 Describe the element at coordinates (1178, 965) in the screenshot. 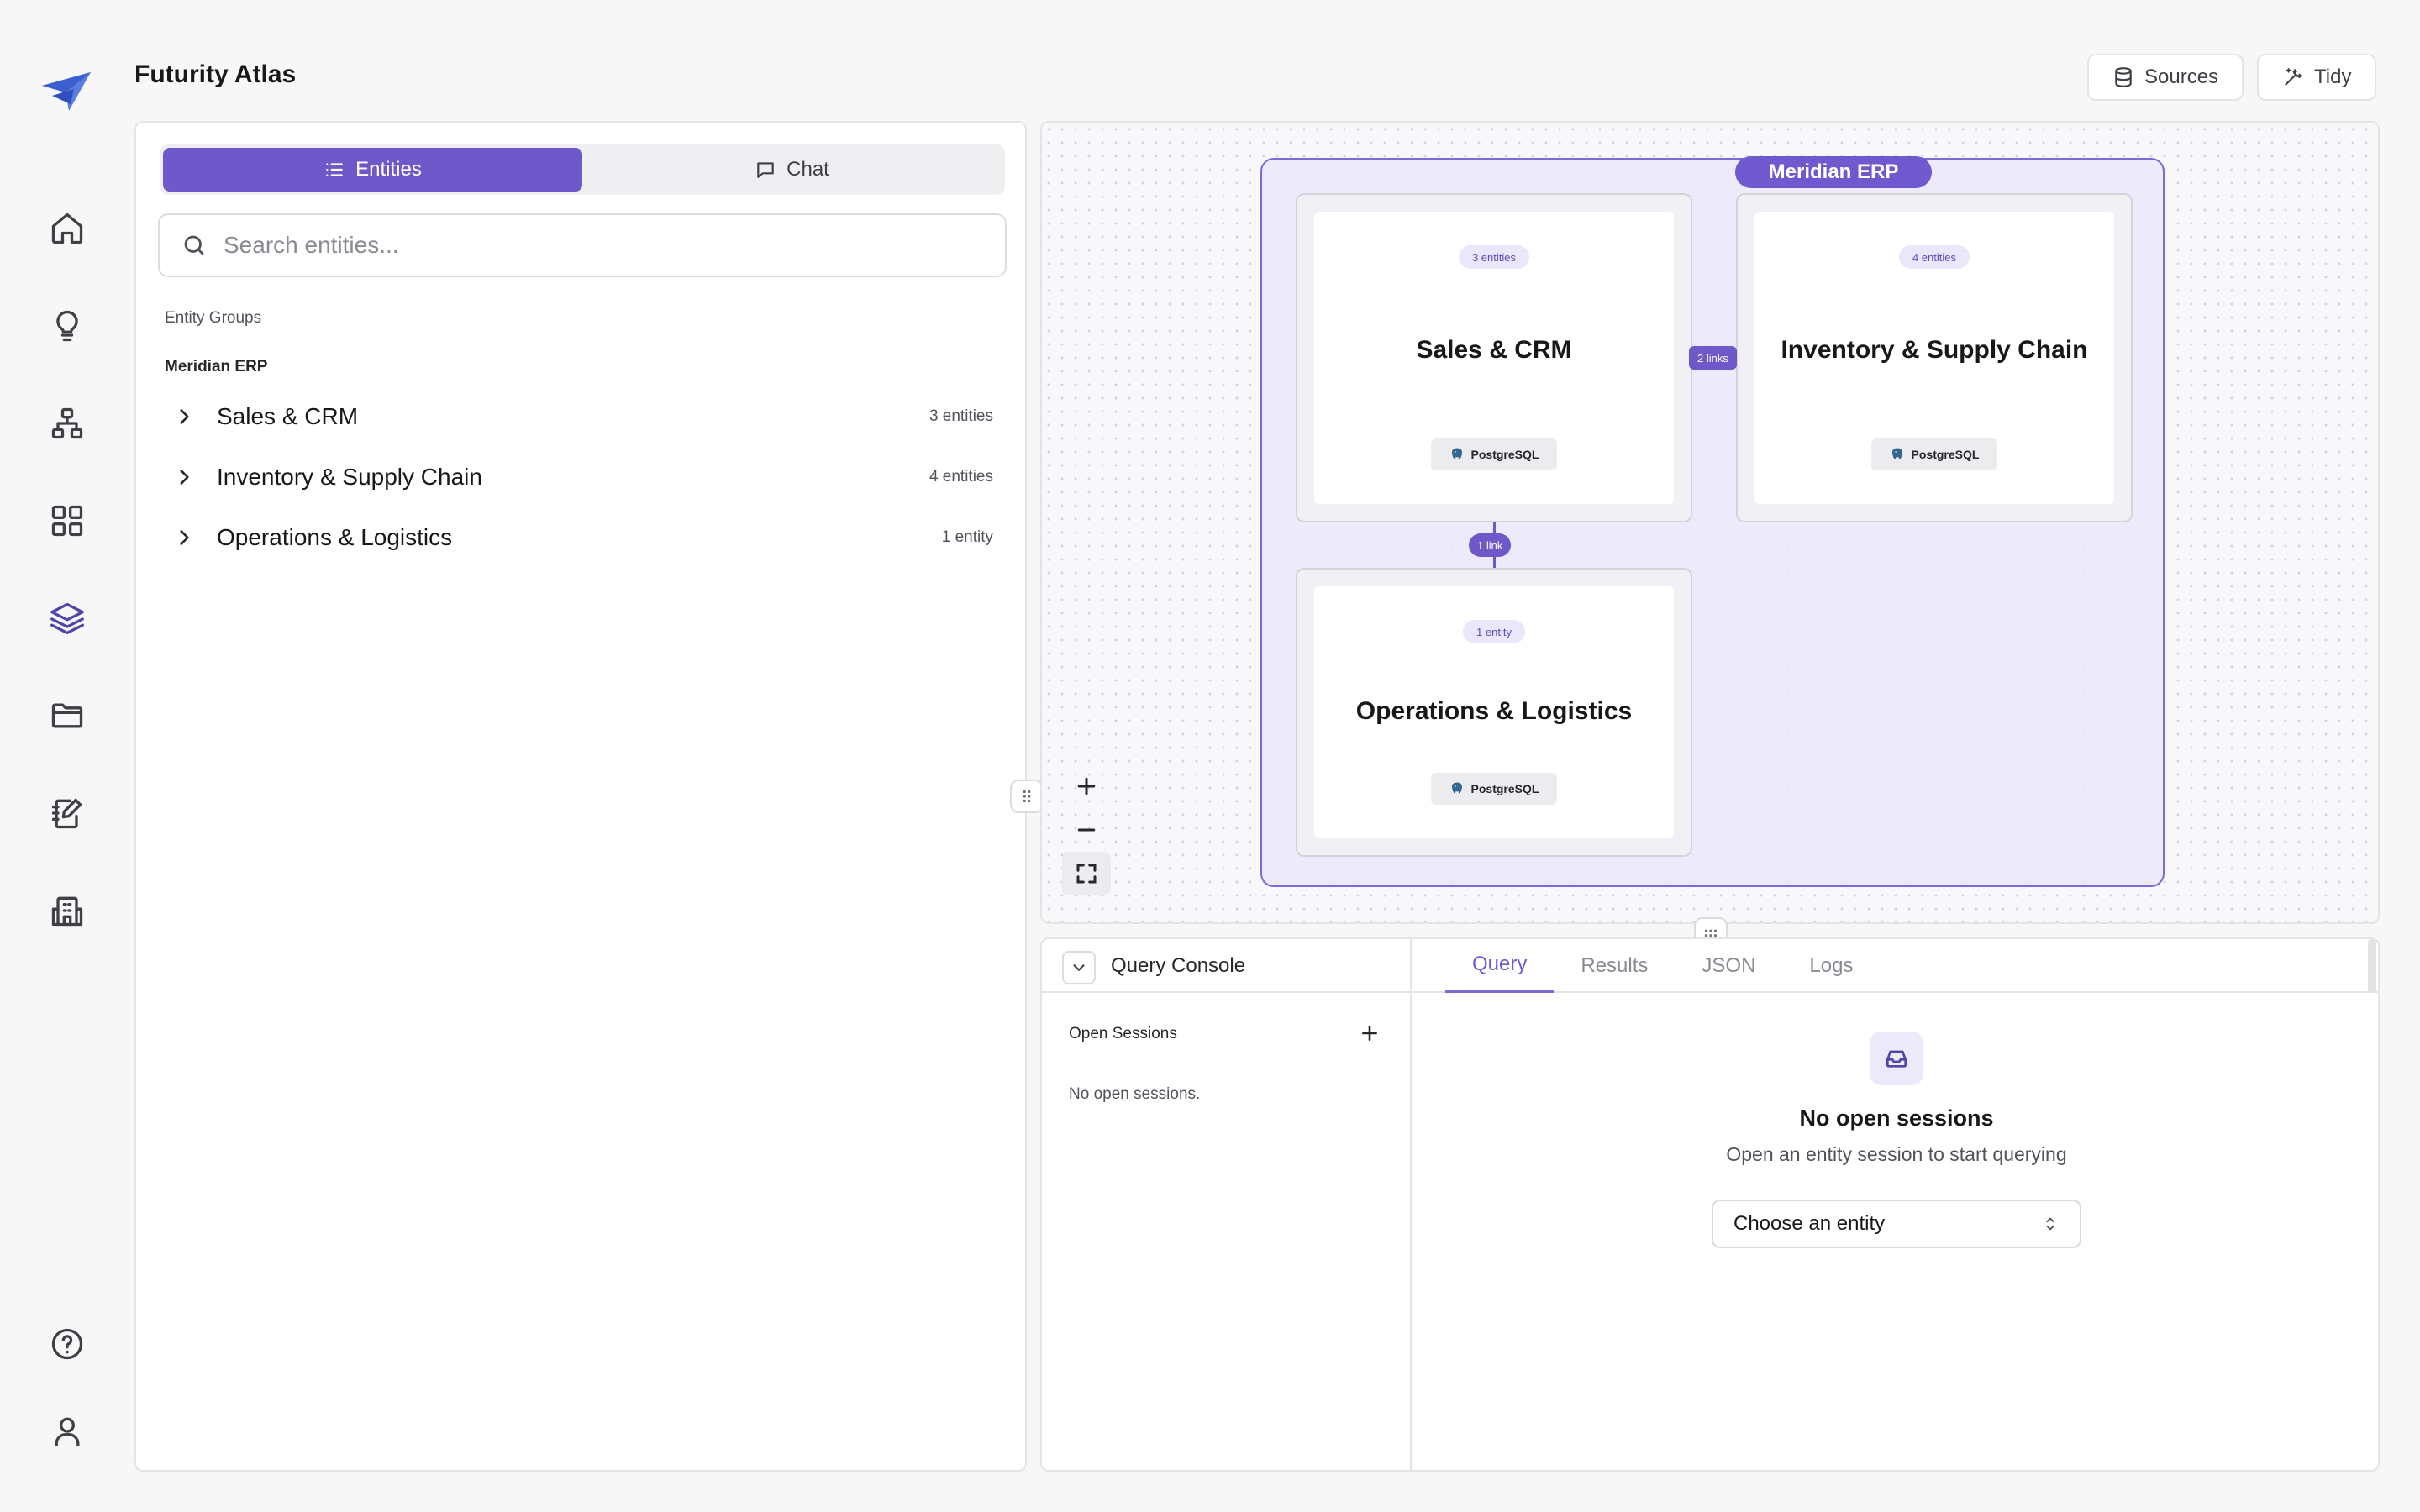

I see `console-title: Query Console` at that location.